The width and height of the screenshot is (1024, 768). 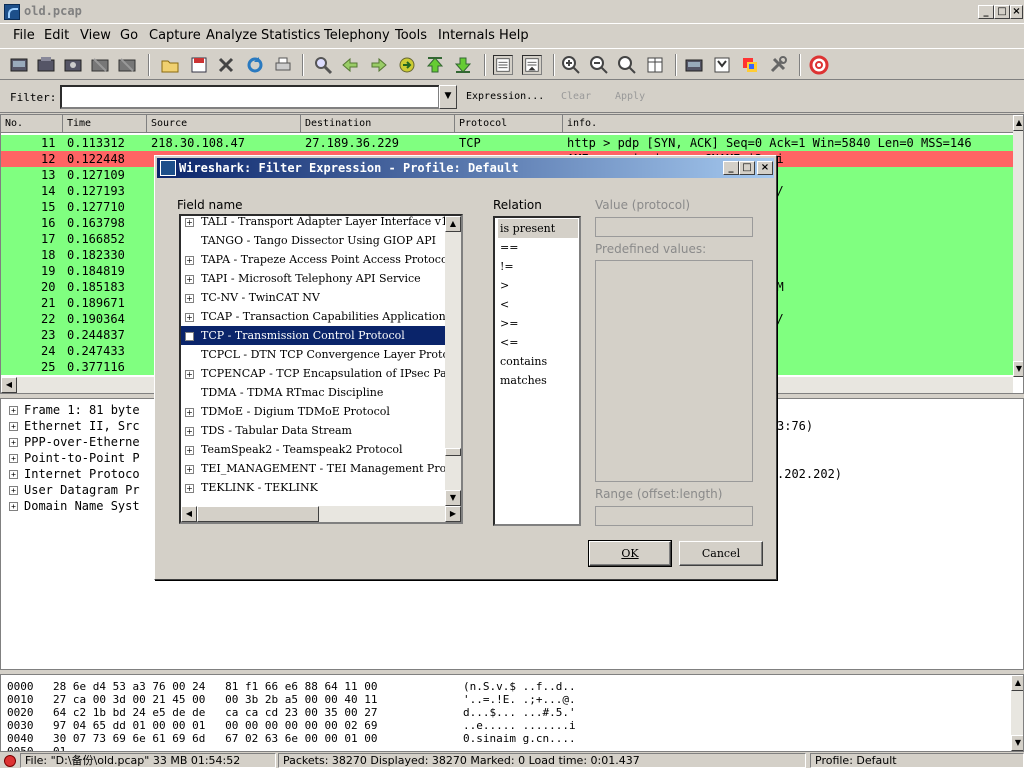 I want to click on field-tree-item: TDMA - TDMA RTmac Discipline, so click(x=321, y=392).